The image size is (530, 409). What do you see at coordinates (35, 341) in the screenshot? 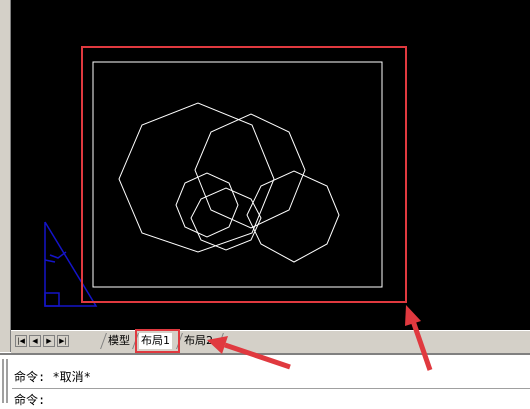
I see `prev-tab-button: ◀` at bounding box center [35, 341].